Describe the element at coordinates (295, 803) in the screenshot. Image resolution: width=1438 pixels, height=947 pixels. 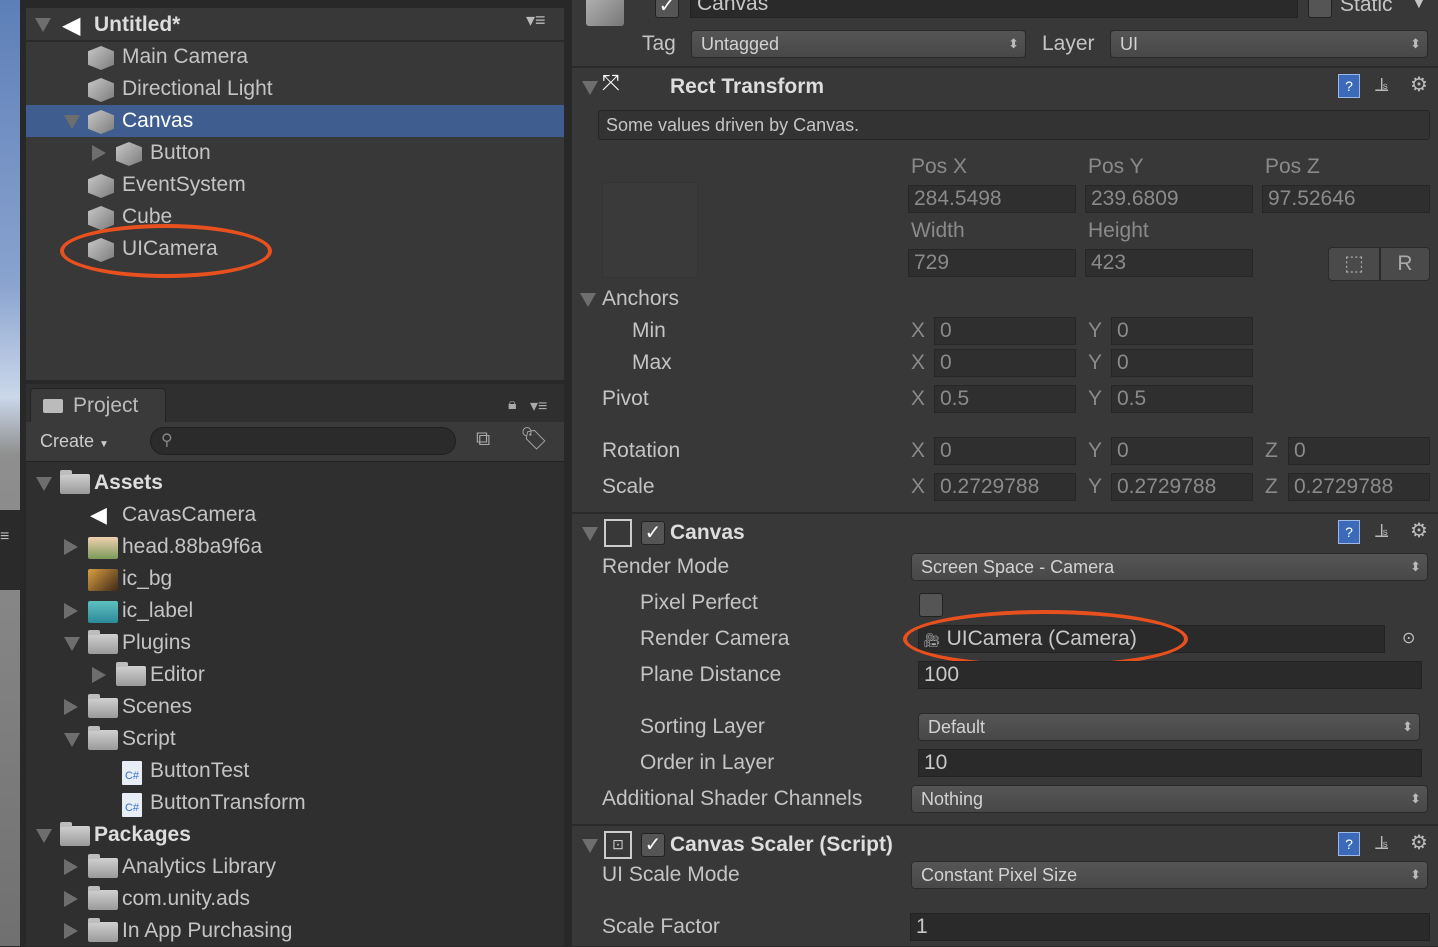
I see `project-item: C# ButtonTransform` at that location.